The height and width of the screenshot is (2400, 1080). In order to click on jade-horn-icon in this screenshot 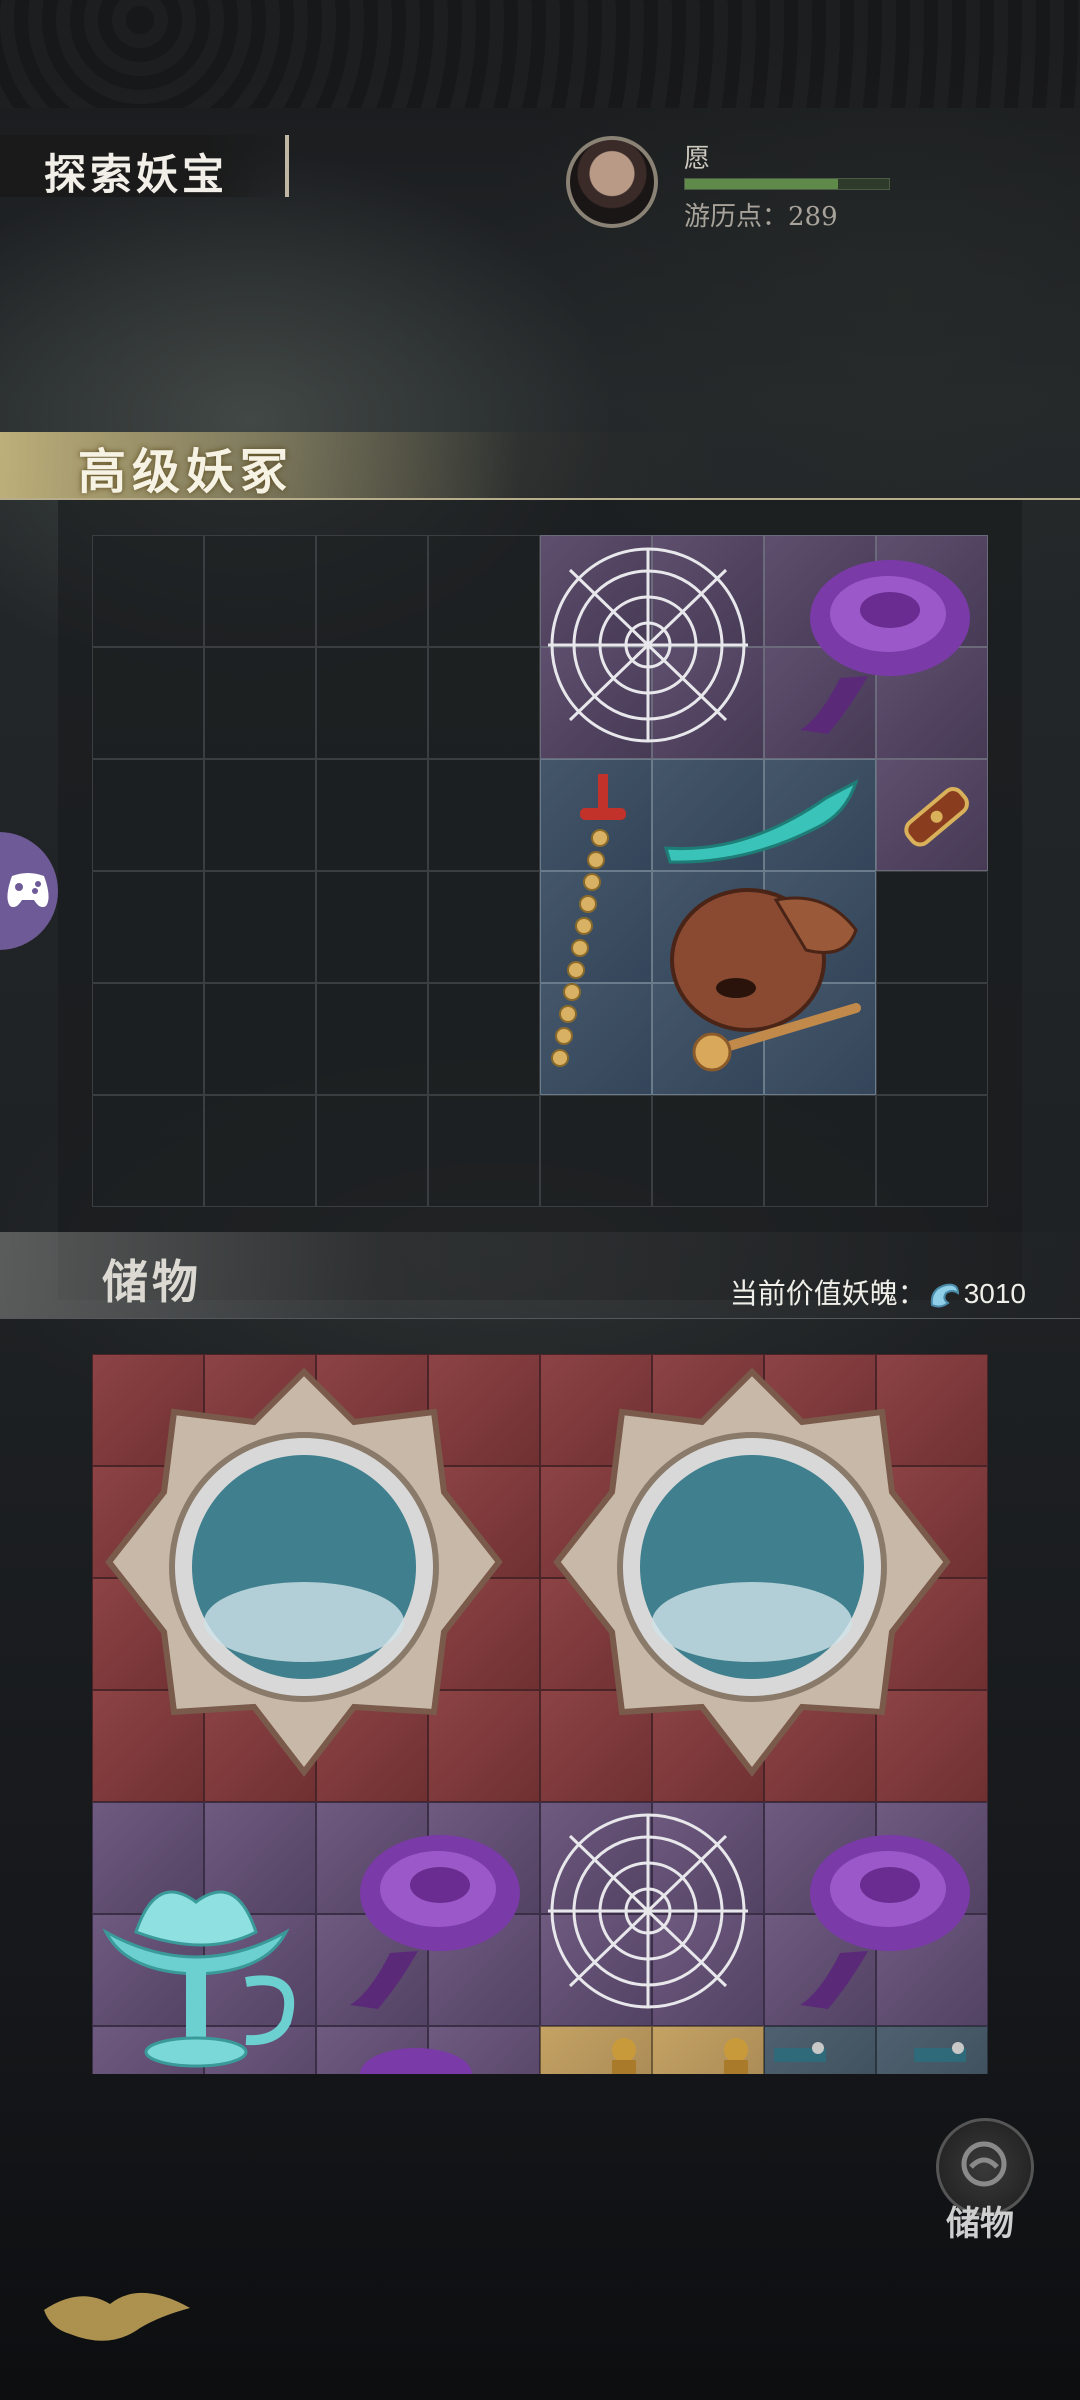, I will do `click(762, 818)`.